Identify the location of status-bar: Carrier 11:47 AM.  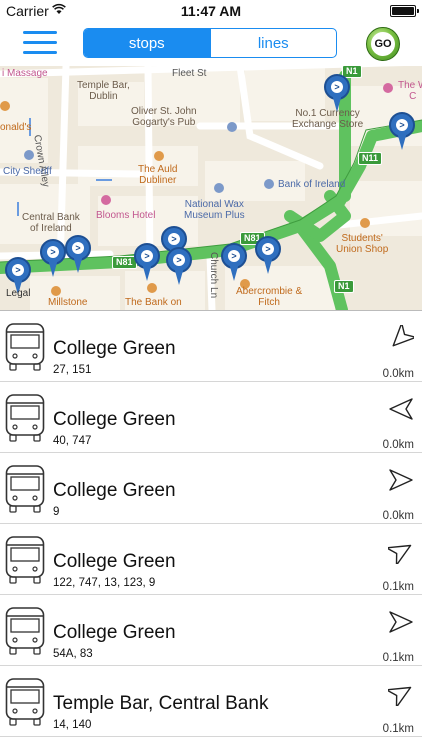
(211, 11).